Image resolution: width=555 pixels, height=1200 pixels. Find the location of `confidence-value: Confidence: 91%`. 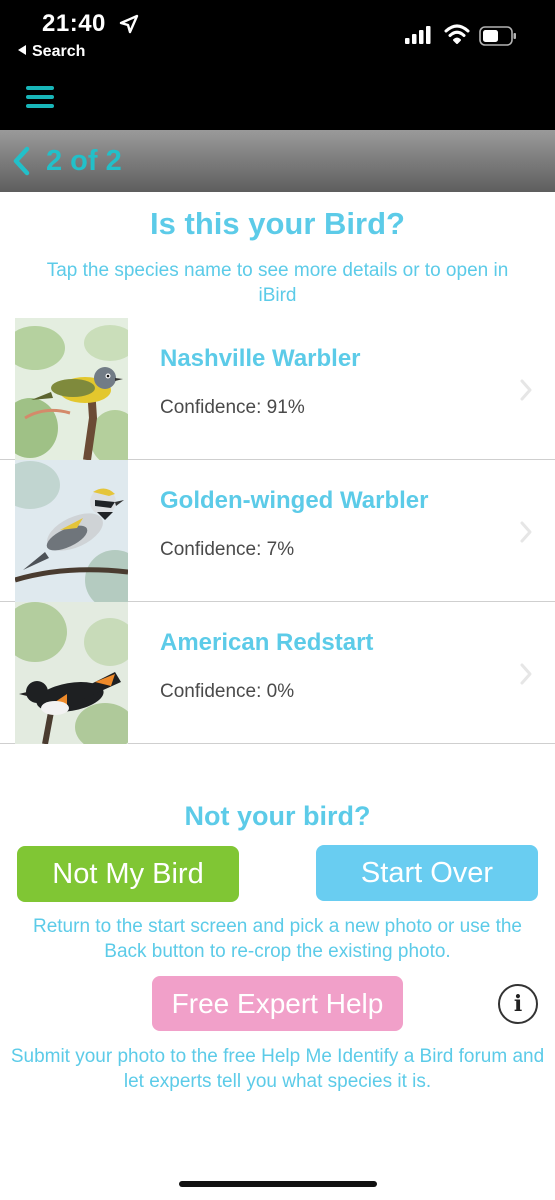

confidence-value: Confidence: 91% is located at coordinates (232, 407).